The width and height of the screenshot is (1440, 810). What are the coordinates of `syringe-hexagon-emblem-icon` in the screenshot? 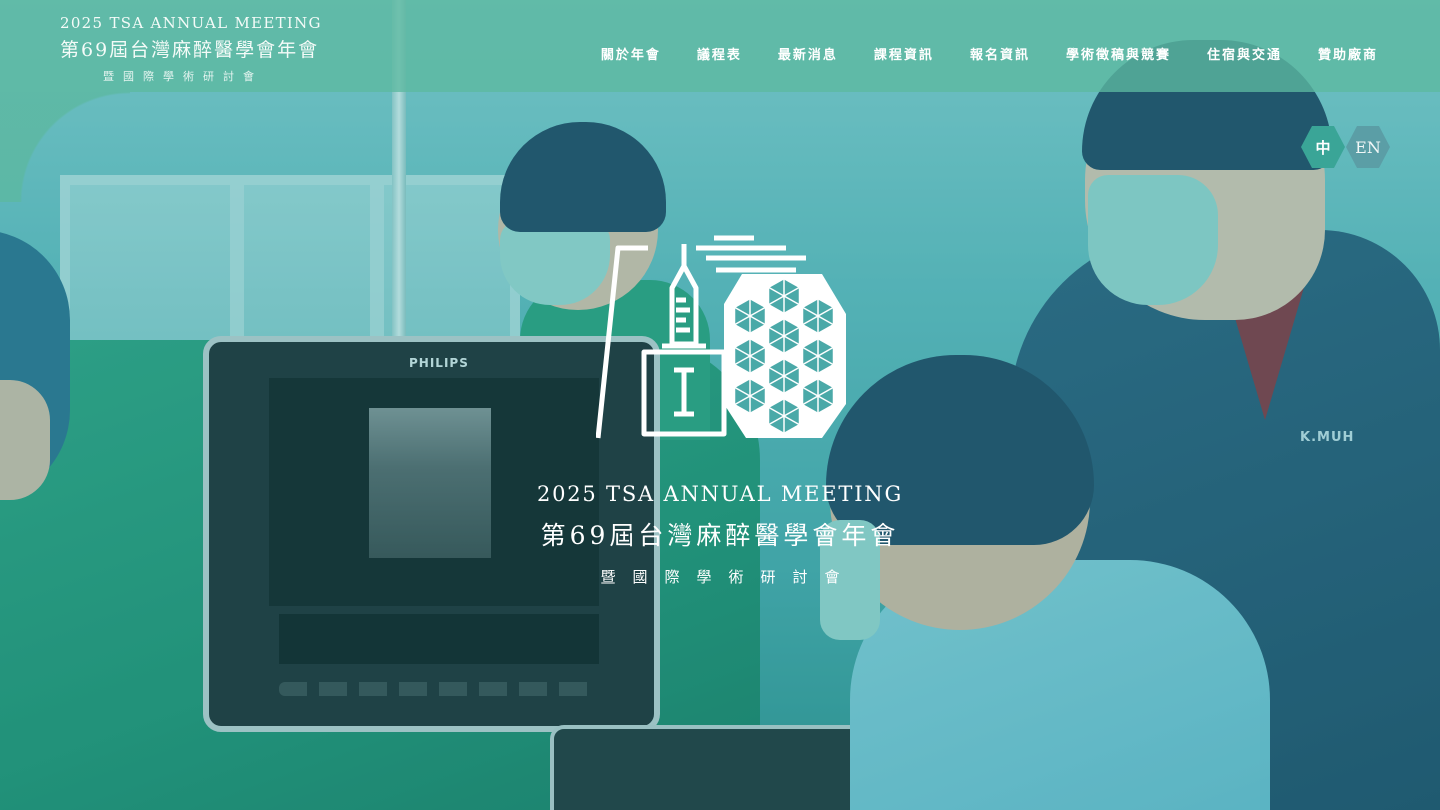 It's located at (721, 337).